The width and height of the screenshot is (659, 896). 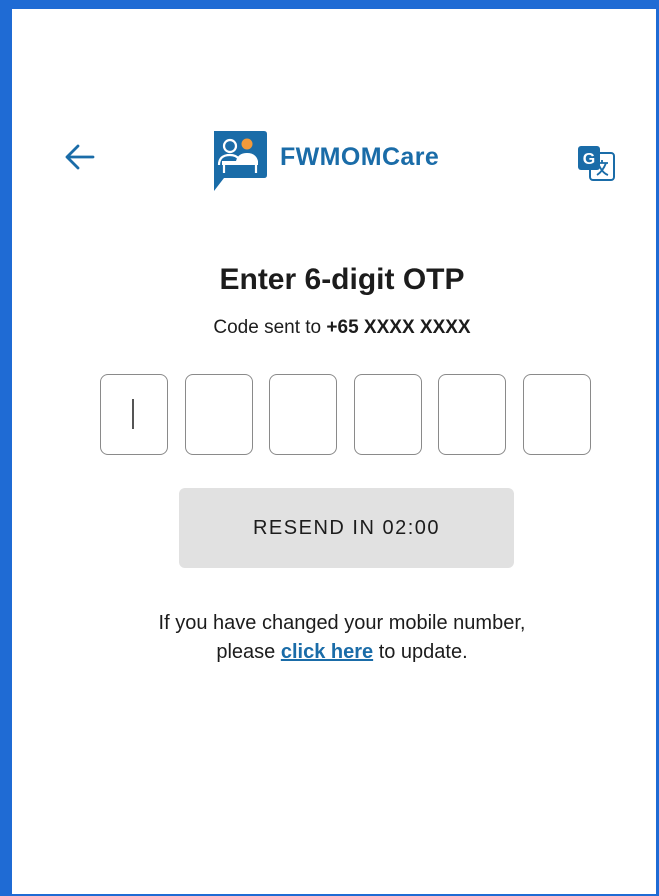 What do you see at coordinates (267, 327) in the screenshot?
I see `code-sent-prefix: Code sent to` at bounding box center [267, 327].